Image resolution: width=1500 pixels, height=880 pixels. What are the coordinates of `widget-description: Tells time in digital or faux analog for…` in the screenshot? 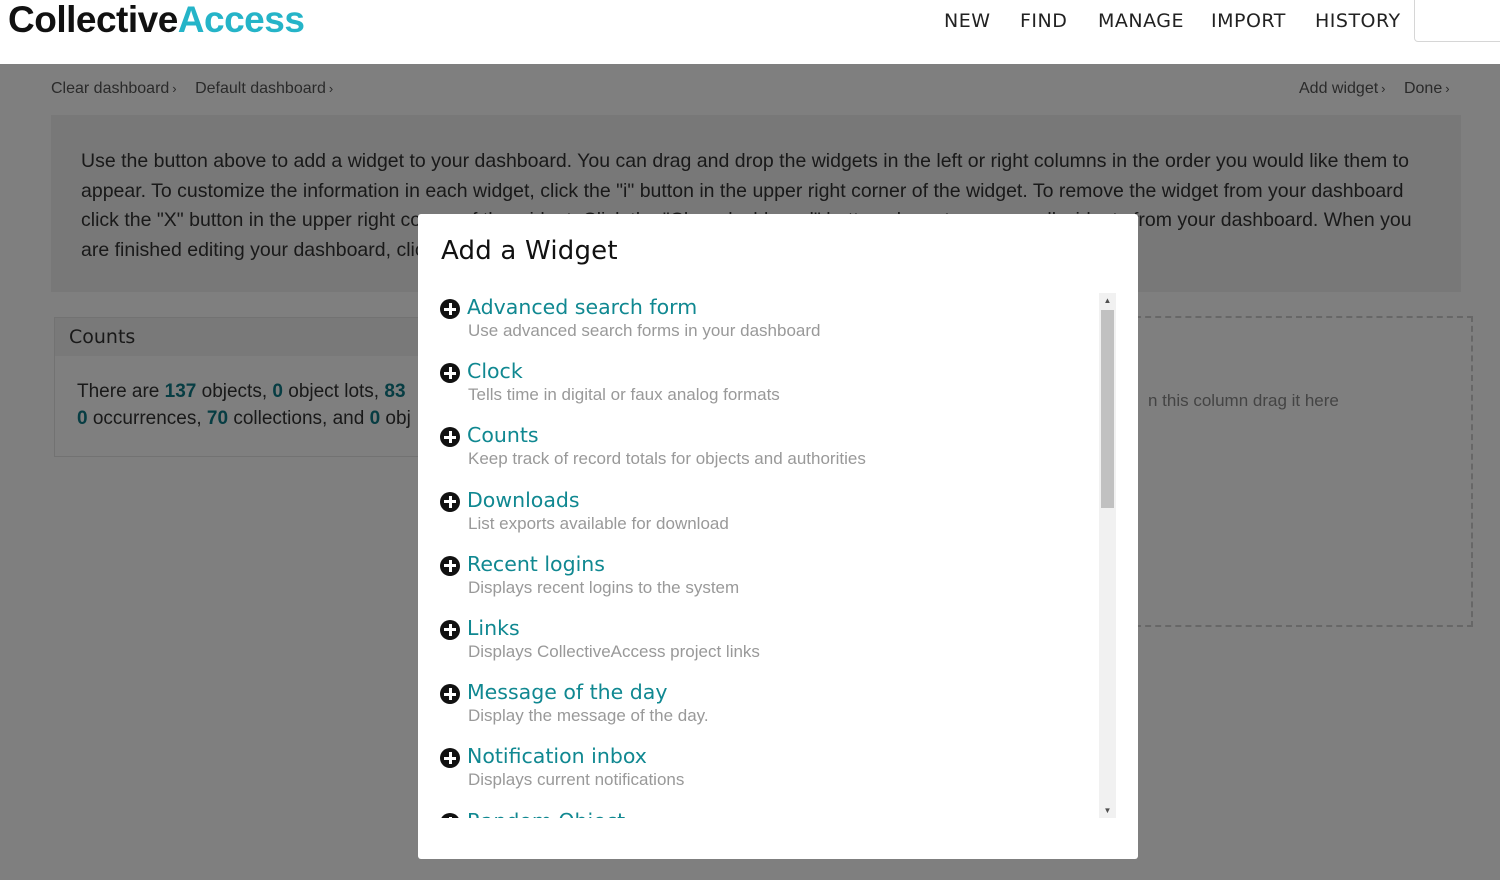 It's located at (624, 395).